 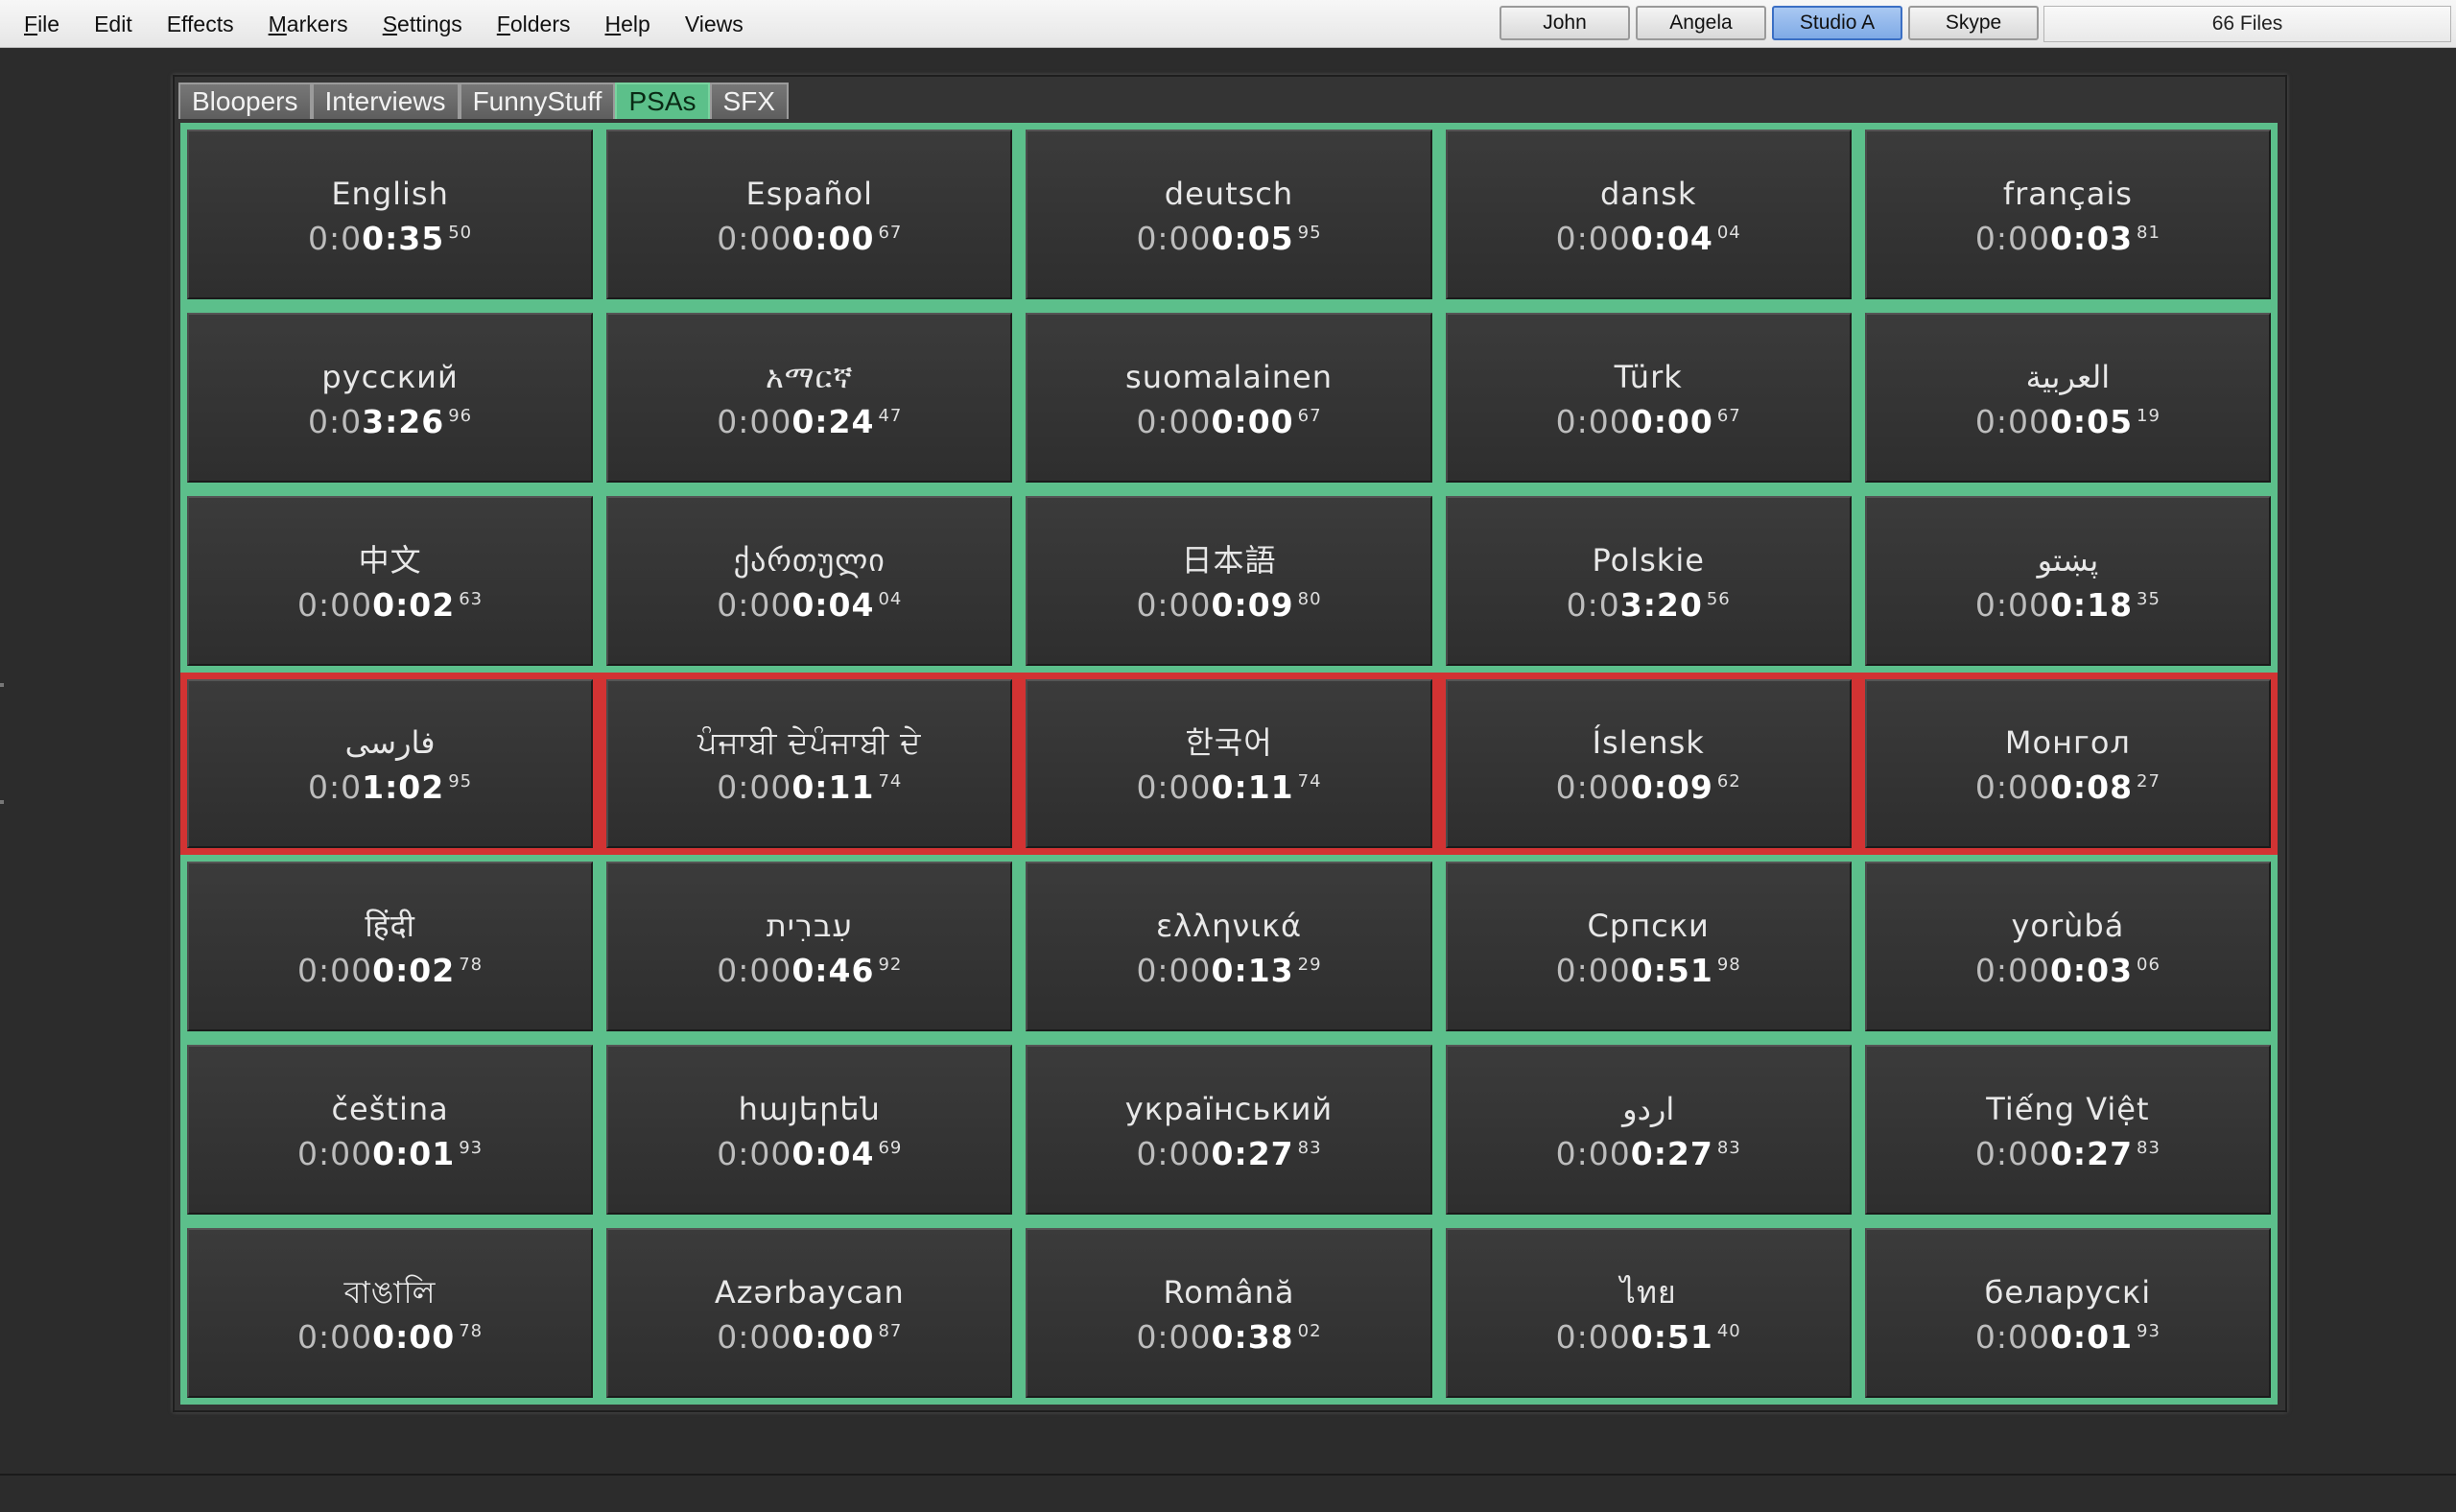 What do you see at coordinates (2067, 1313) in the screenshot?
I see `cart-button: беларускі 0:000:01 93` at bounding box center [2067, 1313].